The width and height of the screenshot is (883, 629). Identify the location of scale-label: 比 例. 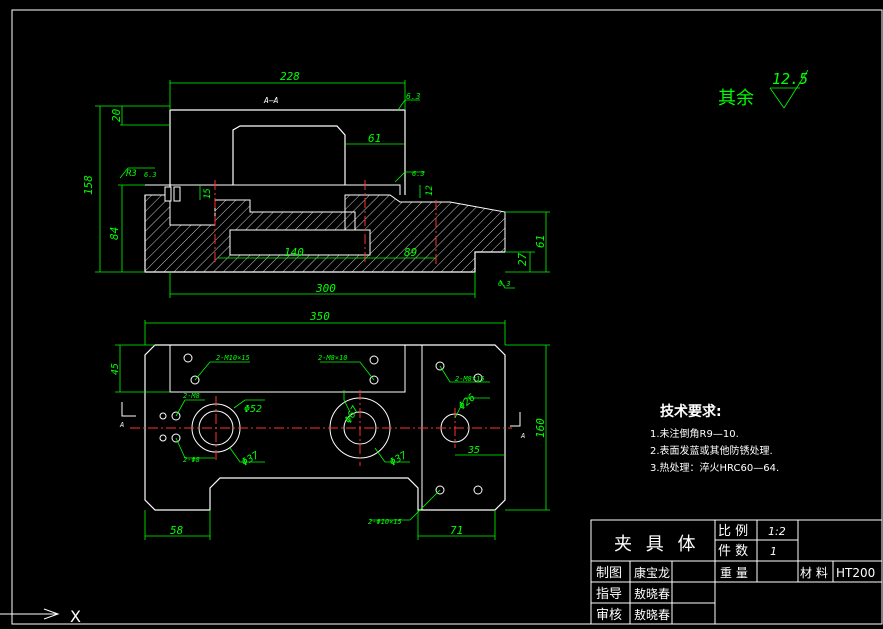
(733, 531).